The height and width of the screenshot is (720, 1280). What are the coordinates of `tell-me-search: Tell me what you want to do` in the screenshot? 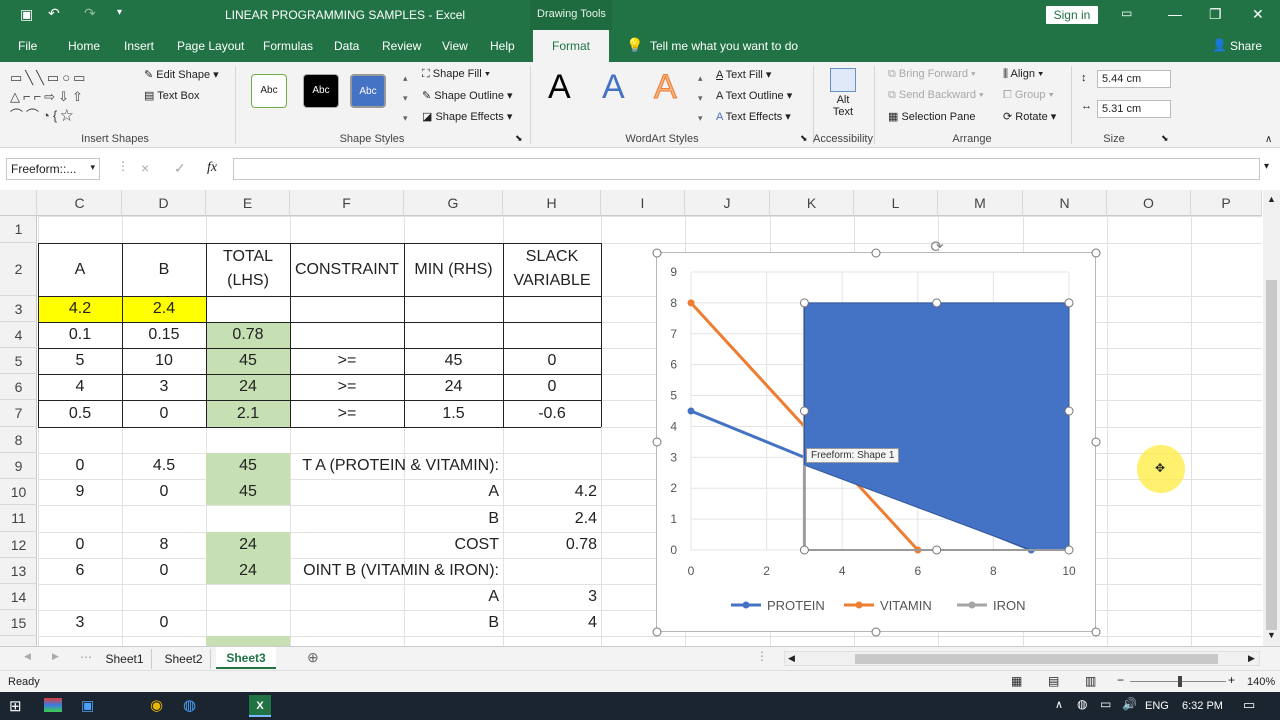 It's located at (724, 46).